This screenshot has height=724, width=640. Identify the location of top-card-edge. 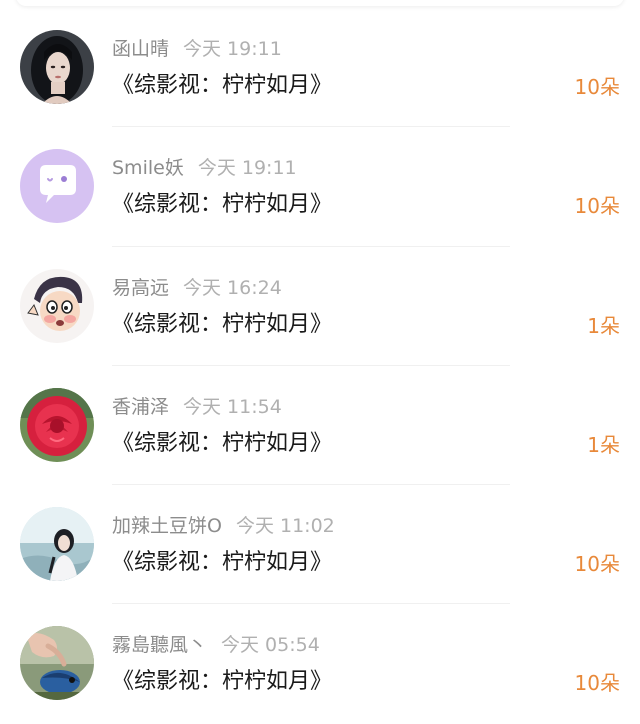
(320, 3).